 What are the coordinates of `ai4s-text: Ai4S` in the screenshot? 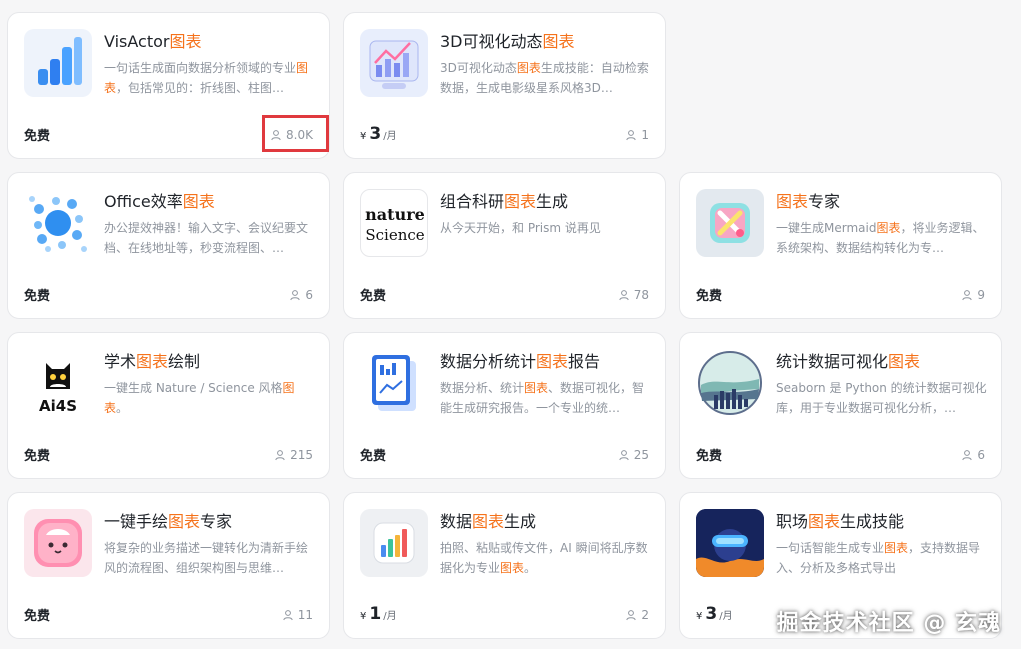 It's located at (58, 406).